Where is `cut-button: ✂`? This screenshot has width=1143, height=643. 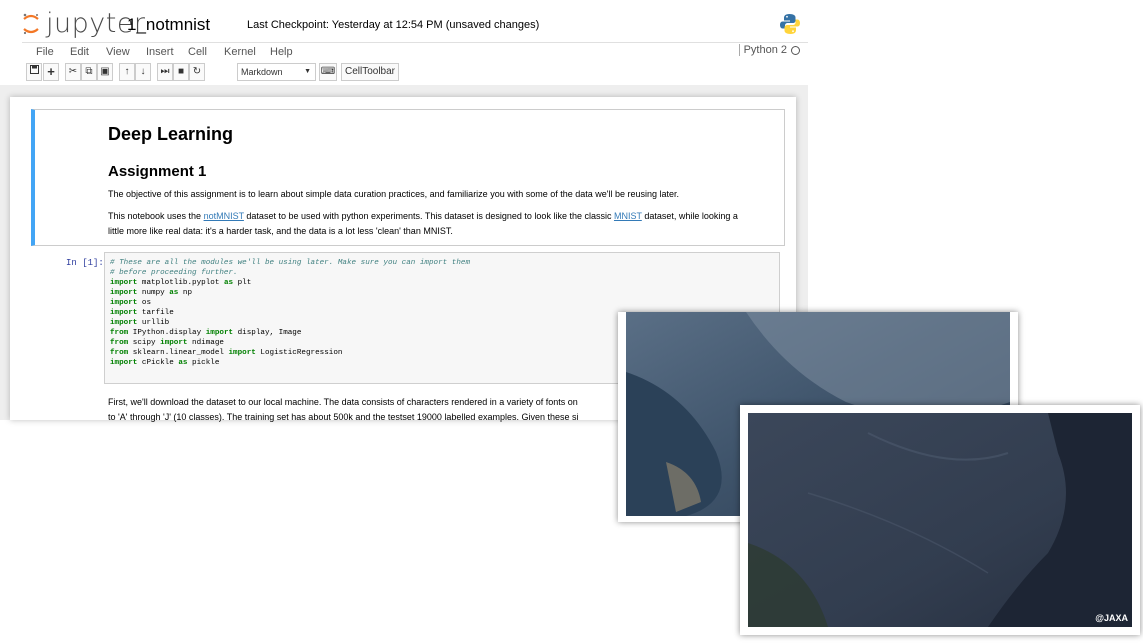
cut-button: ✂ is located at coordinates (73, 72).